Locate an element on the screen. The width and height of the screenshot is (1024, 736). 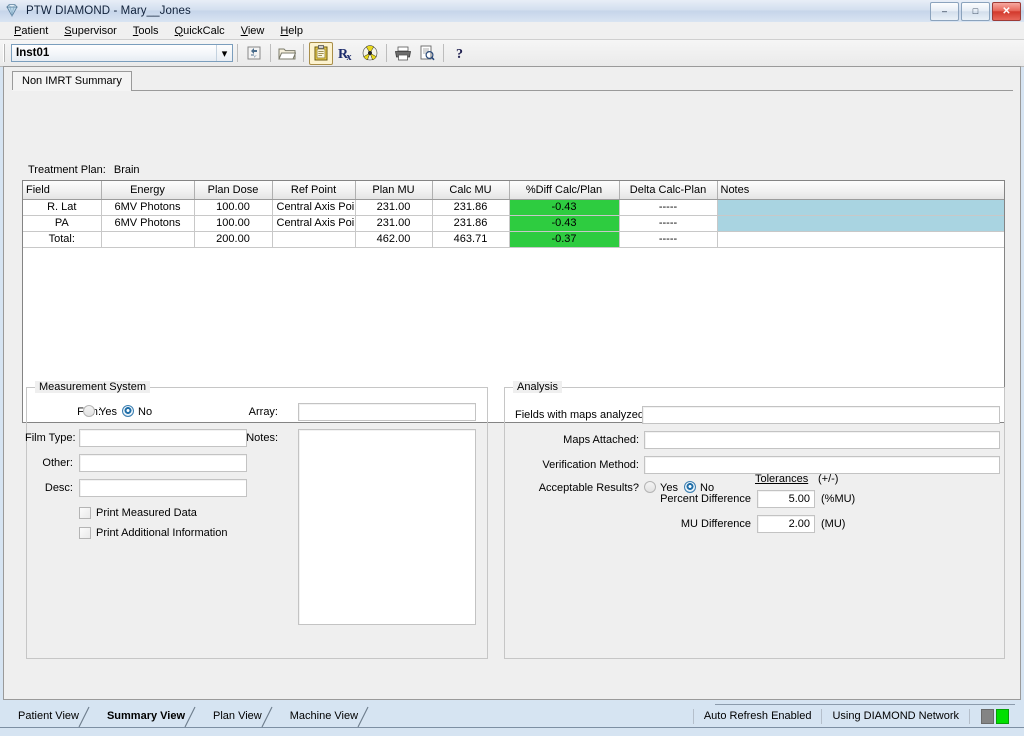
menu-item-patient: Patient is located at coordinates (31, 31).